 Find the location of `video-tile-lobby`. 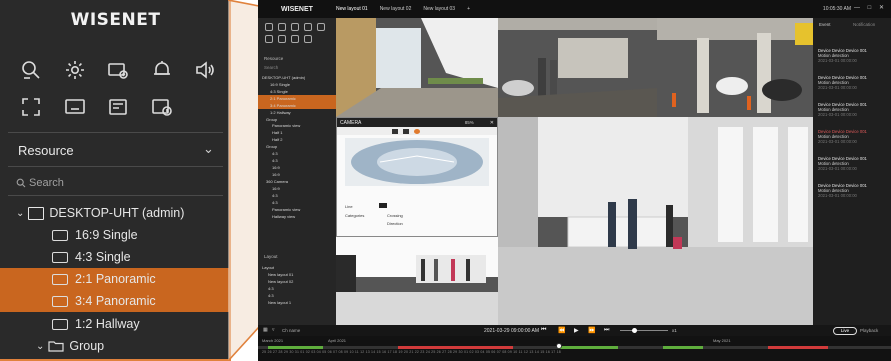

video-tile-lobby is located at coordinates (417, 67).